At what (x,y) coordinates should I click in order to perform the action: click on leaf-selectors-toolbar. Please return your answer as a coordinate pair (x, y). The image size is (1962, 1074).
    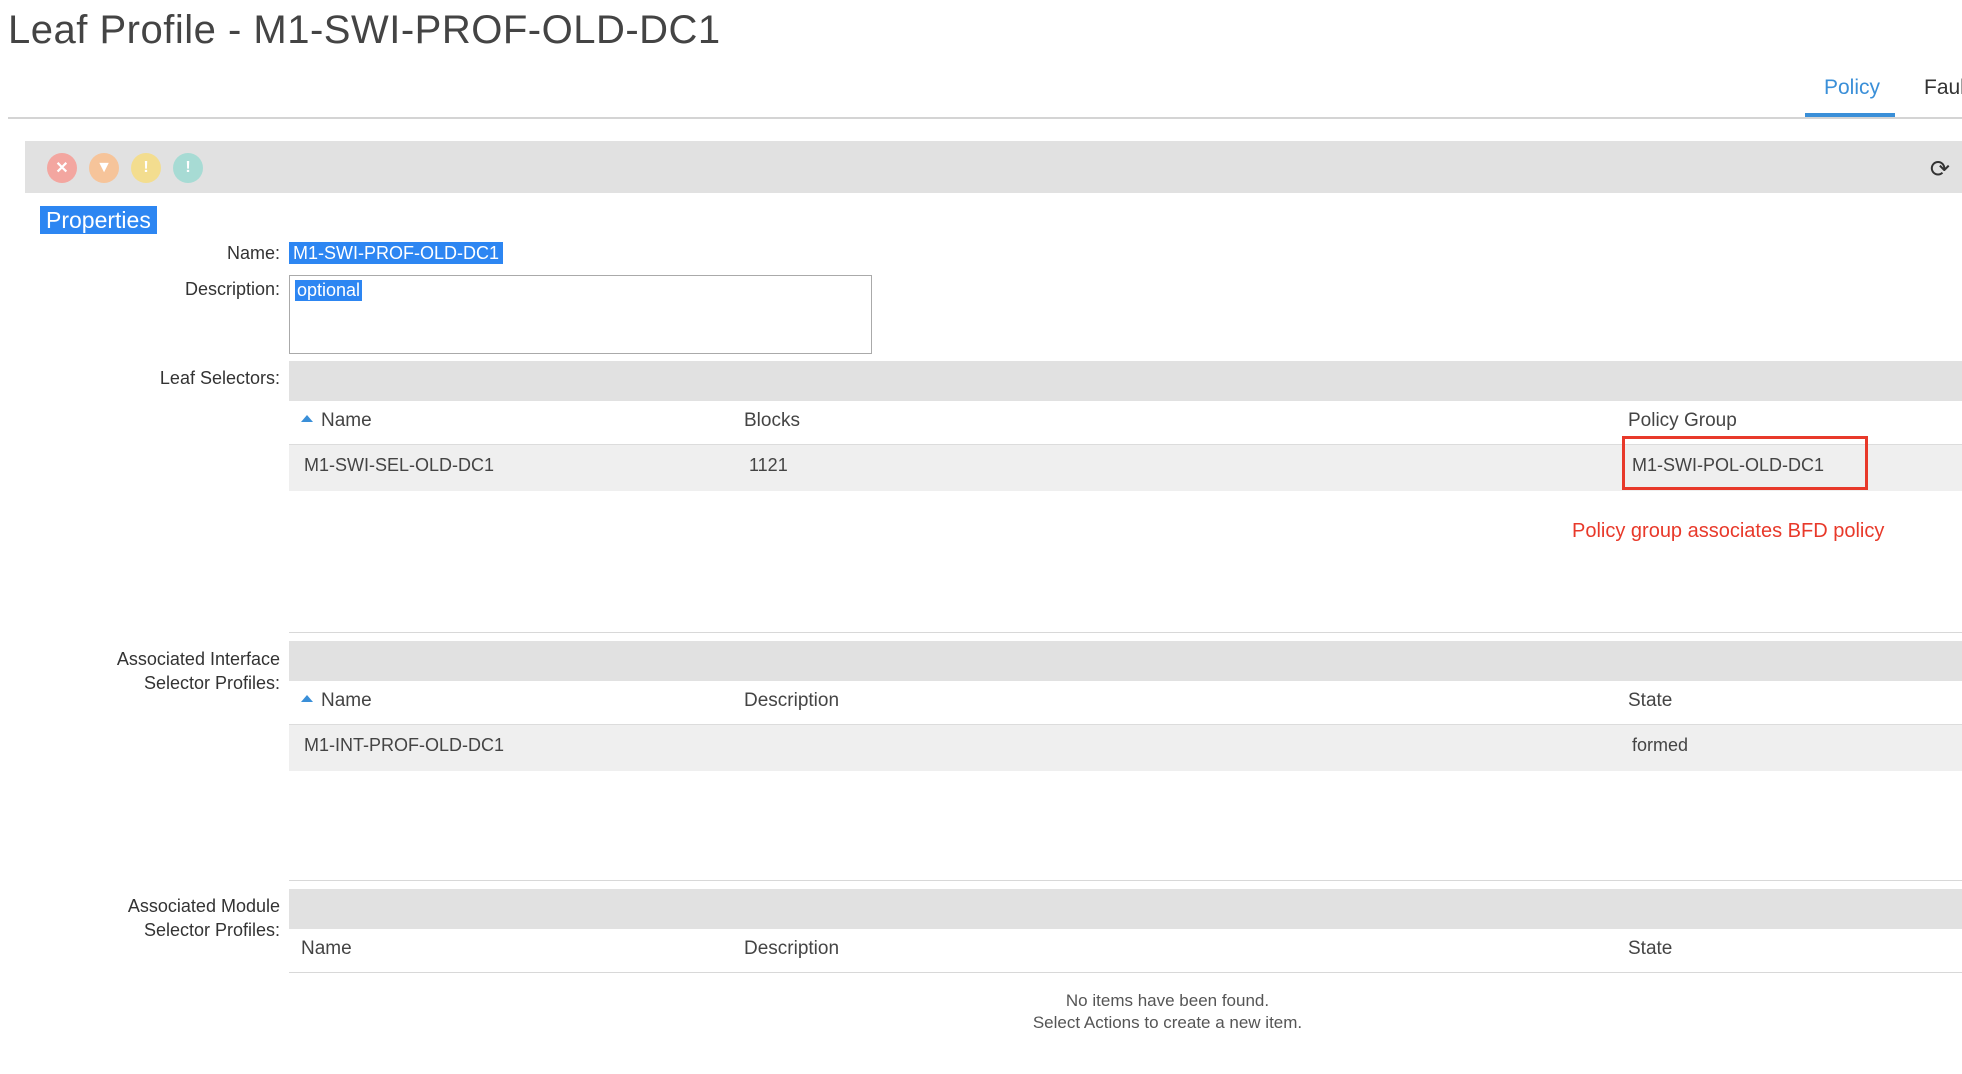
    Looking at the image, I should click on (1125, 381).